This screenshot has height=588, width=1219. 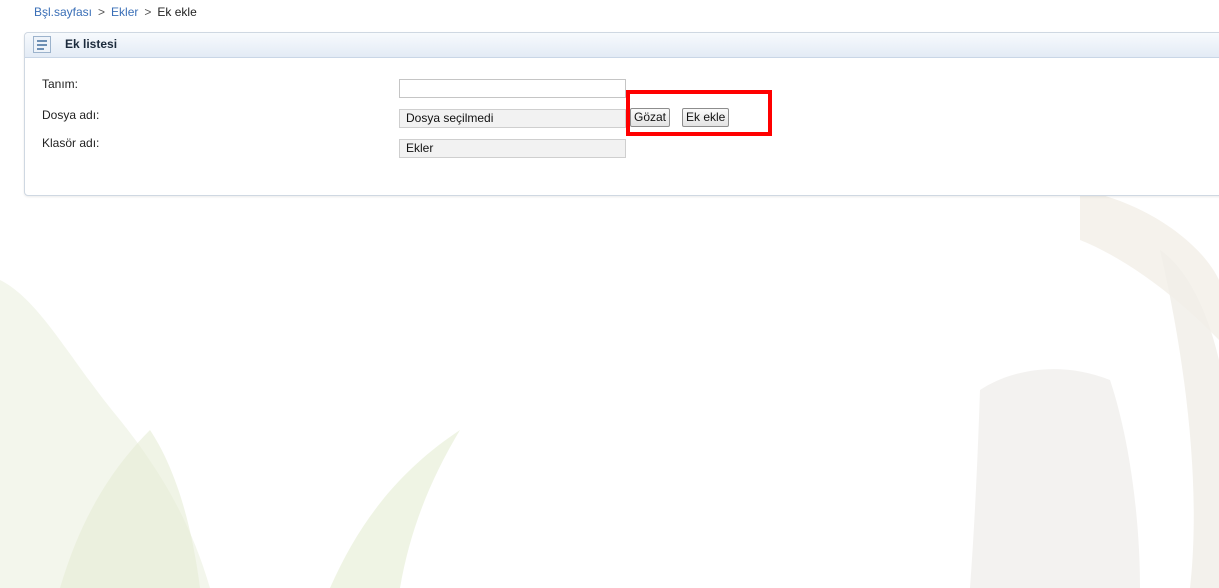 I want to click on folder-name-label: Klasör adı:, so click(x=71, y=143).